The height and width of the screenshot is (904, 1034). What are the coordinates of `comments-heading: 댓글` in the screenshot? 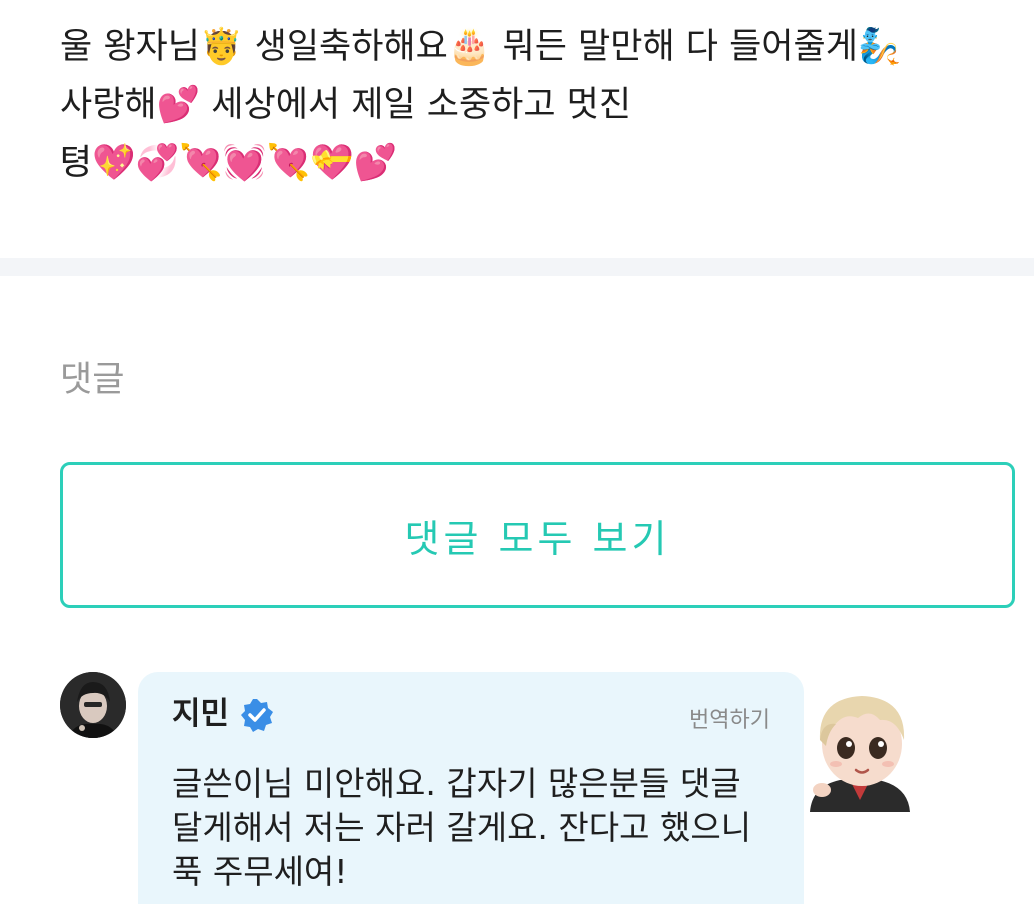 It's located at (92, 380).